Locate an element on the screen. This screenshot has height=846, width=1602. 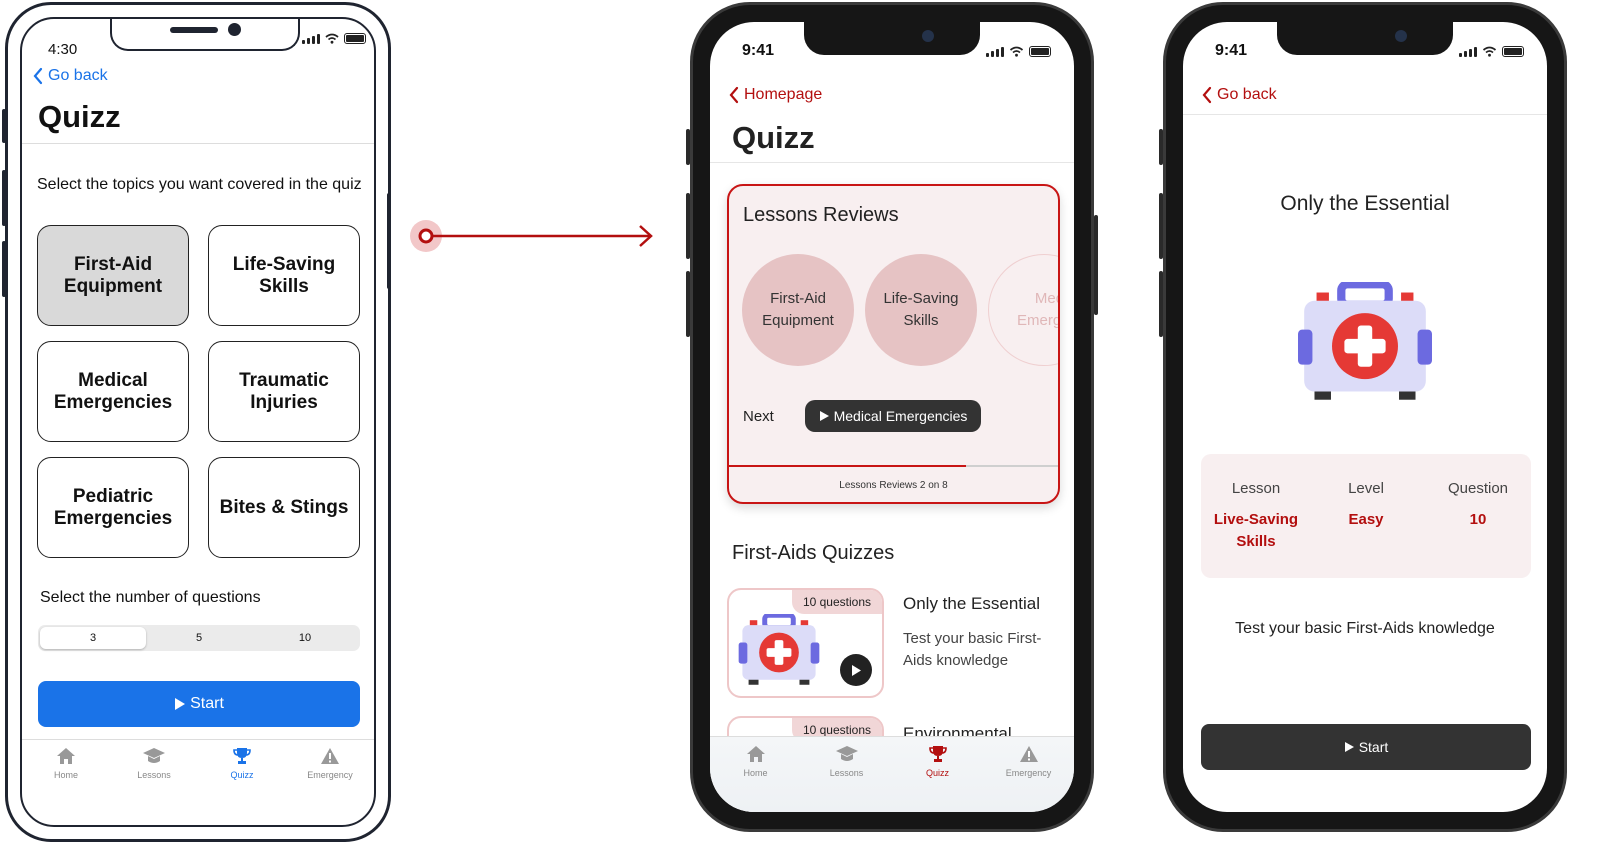
info-key: Lesson is located at coordinates (1256, 488).